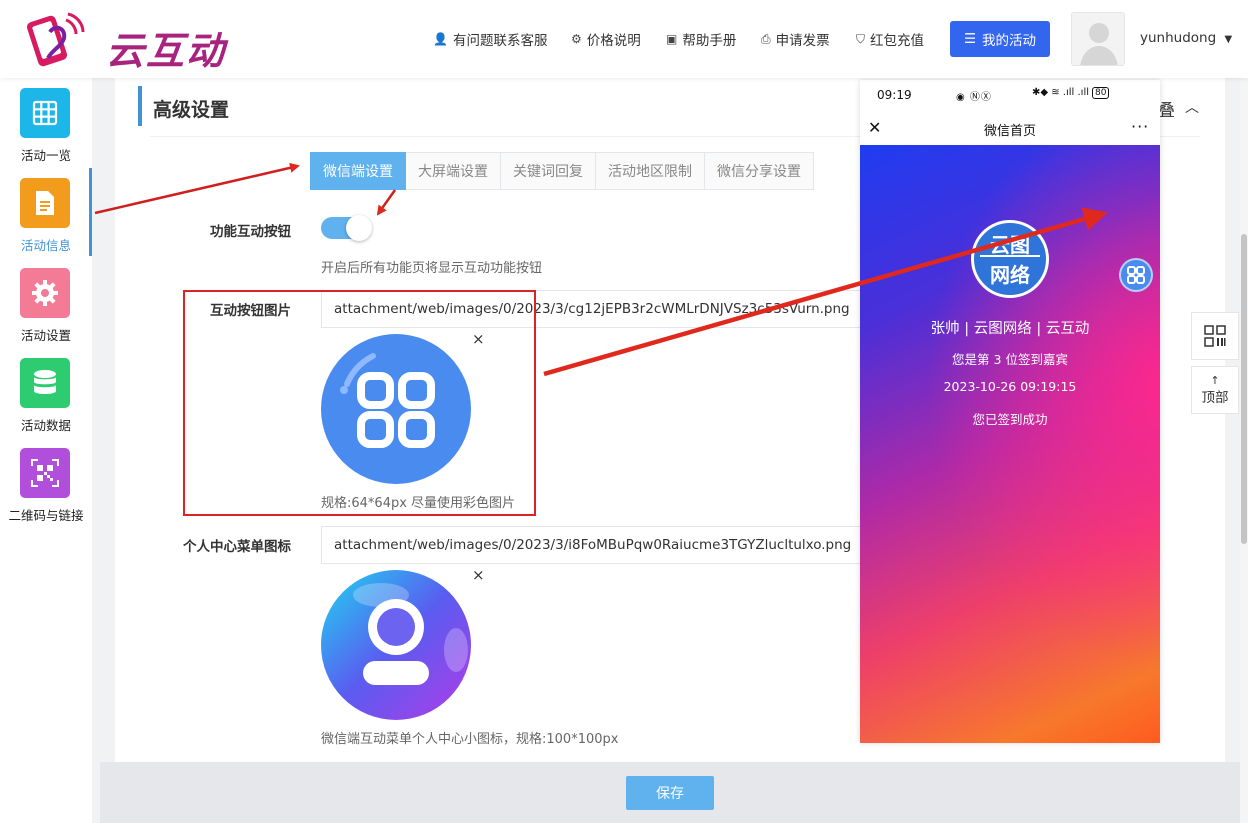 The width and height of the screenshot is (1248, 823). I want to click on sidebar-item-activity-data: 活动数据, so click(46, 392).